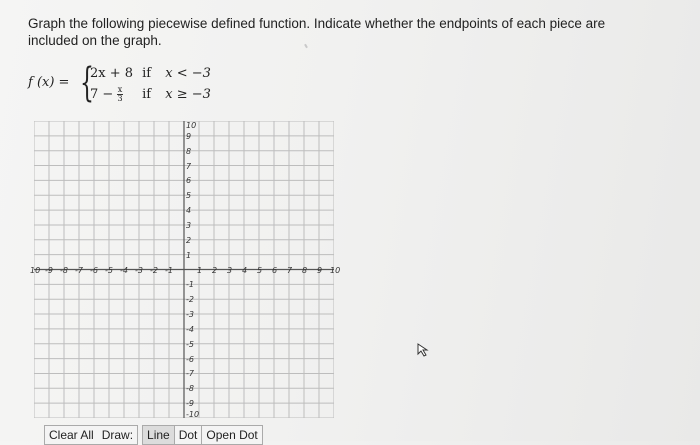 The image size is (700, 445). I want to click on y-tick-label: -5, so click(190, 344).